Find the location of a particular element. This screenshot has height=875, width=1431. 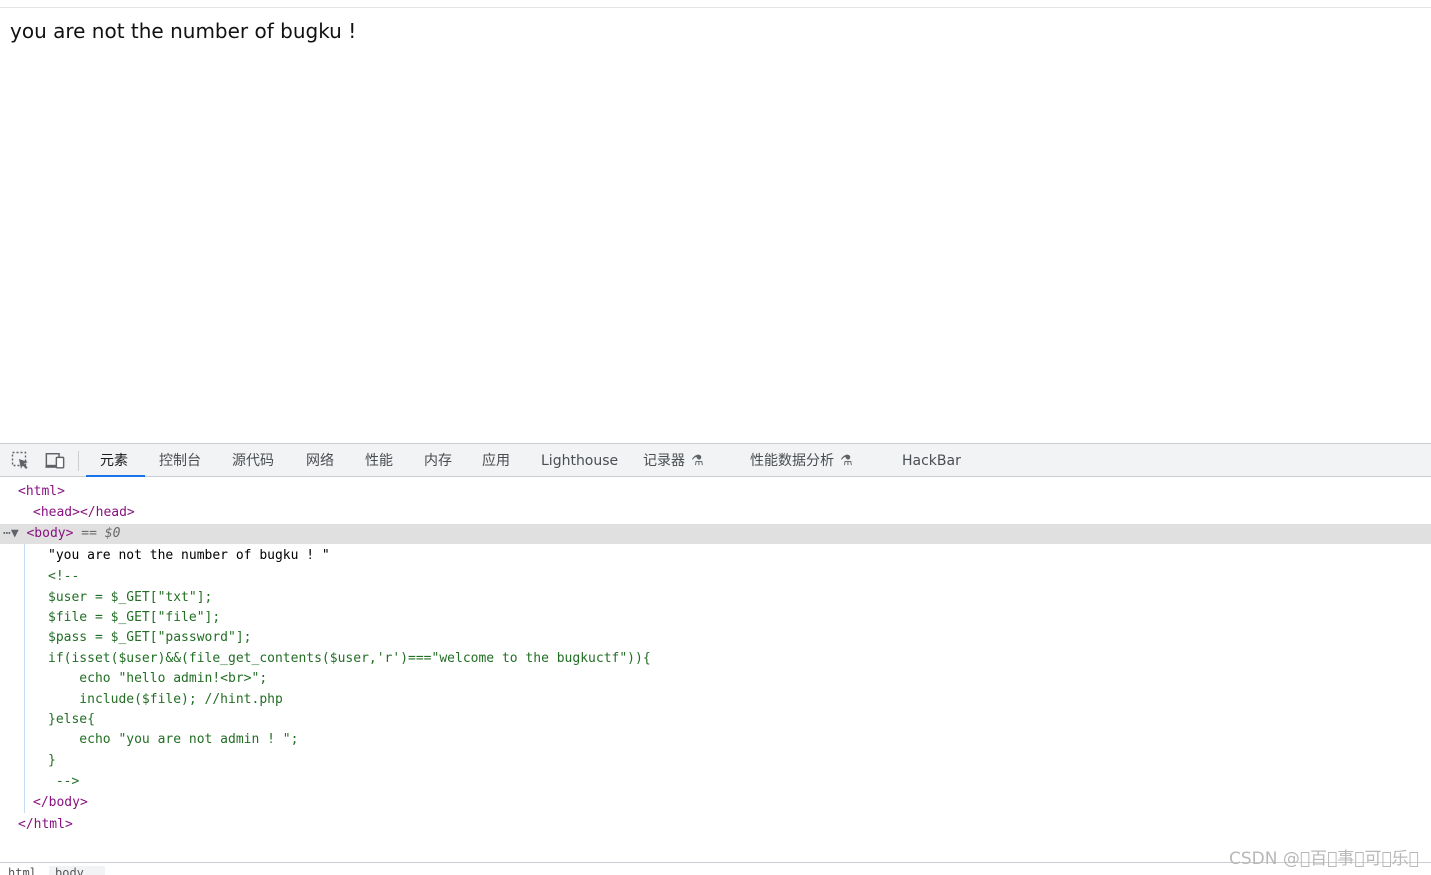

tab-hackbar: HackBar is located at coordinates (931, 460).